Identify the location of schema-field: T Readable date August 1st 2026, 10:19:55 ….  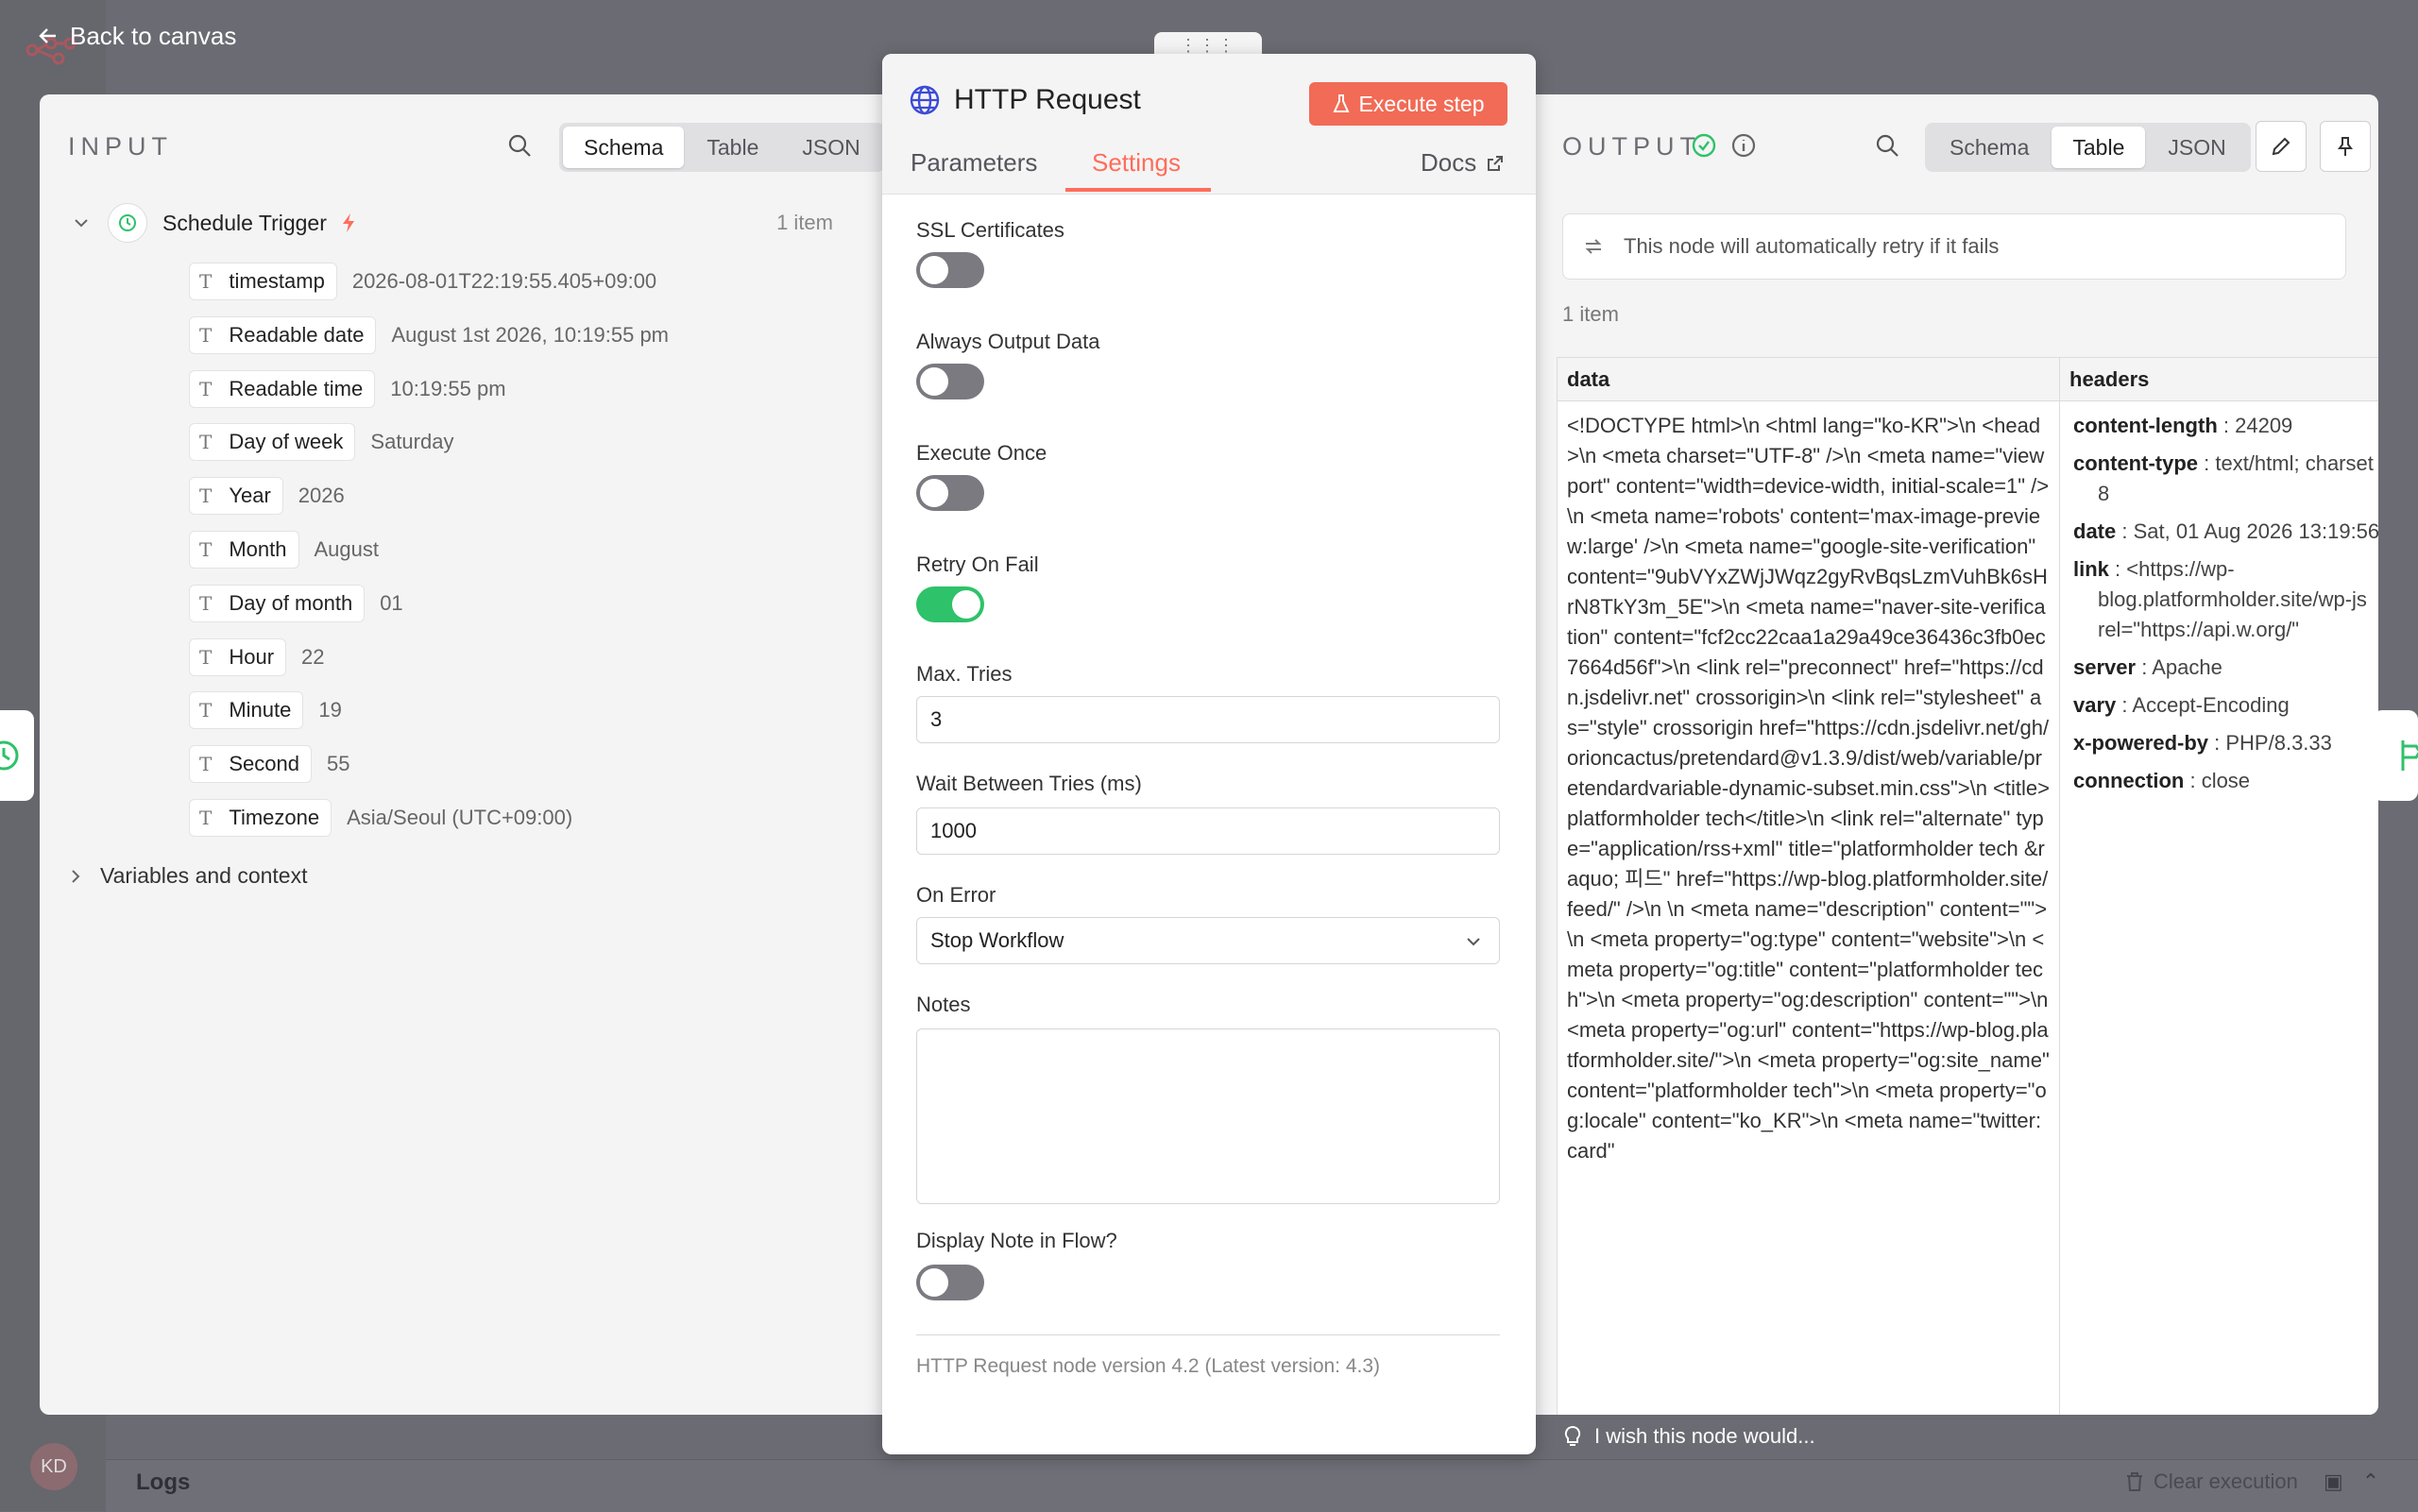
(429, 334).